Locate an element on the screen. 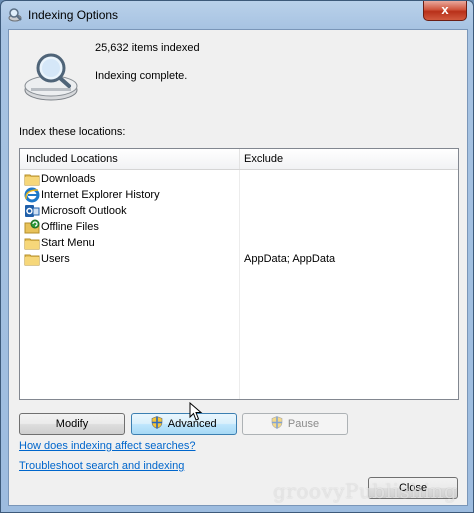 This screenshot has width=474, height=513. location-exclude: AppData; AppData is located at coordinates (290, 259).